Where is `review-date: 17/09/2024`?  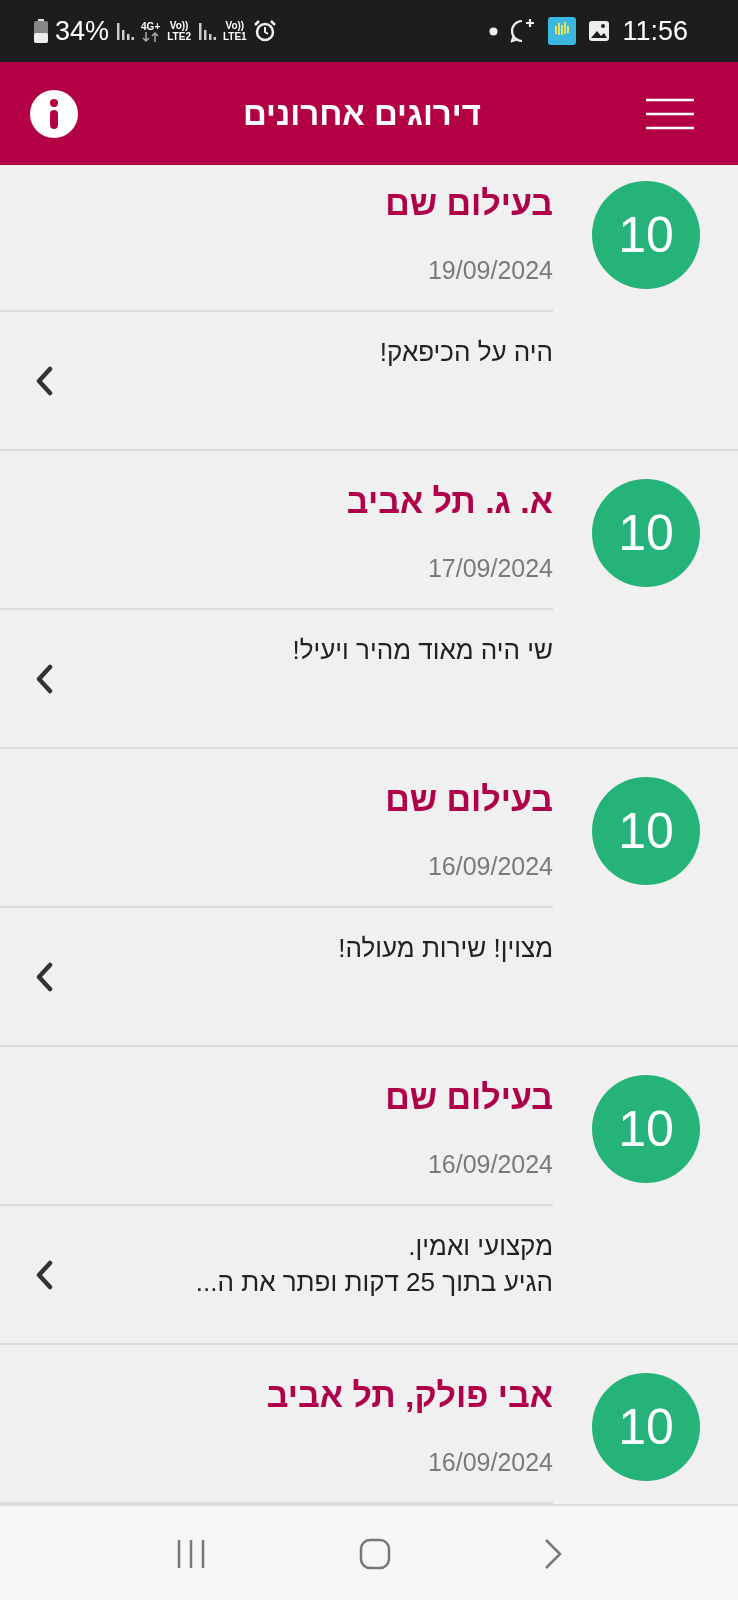 review-date: 17/09/2024 is located at coordinates (489, 568).